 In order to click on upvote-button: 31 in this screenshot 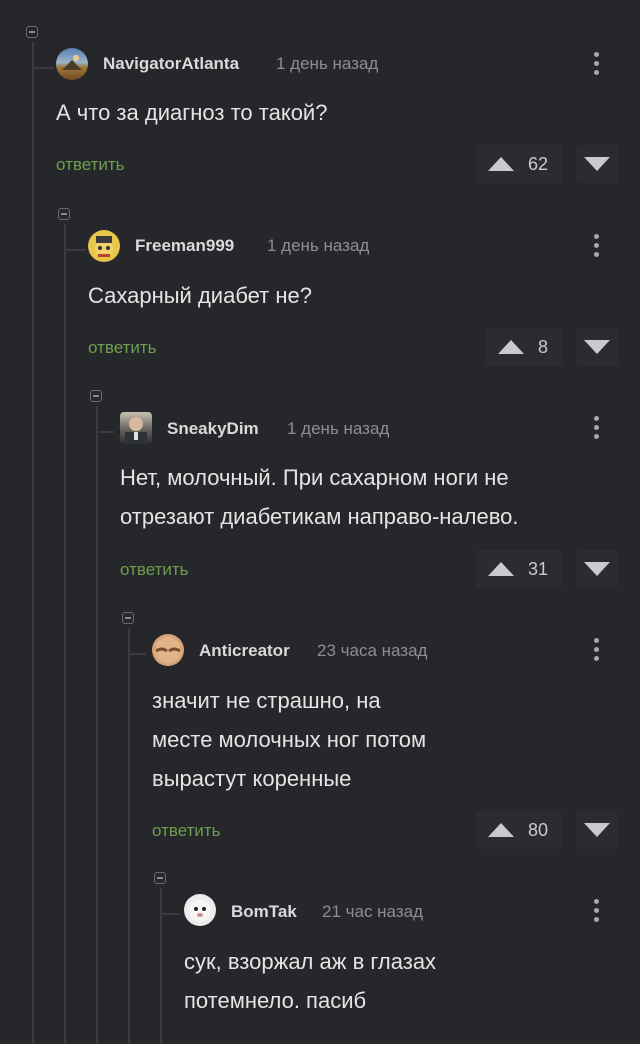, I will do `click(519, 569)`.